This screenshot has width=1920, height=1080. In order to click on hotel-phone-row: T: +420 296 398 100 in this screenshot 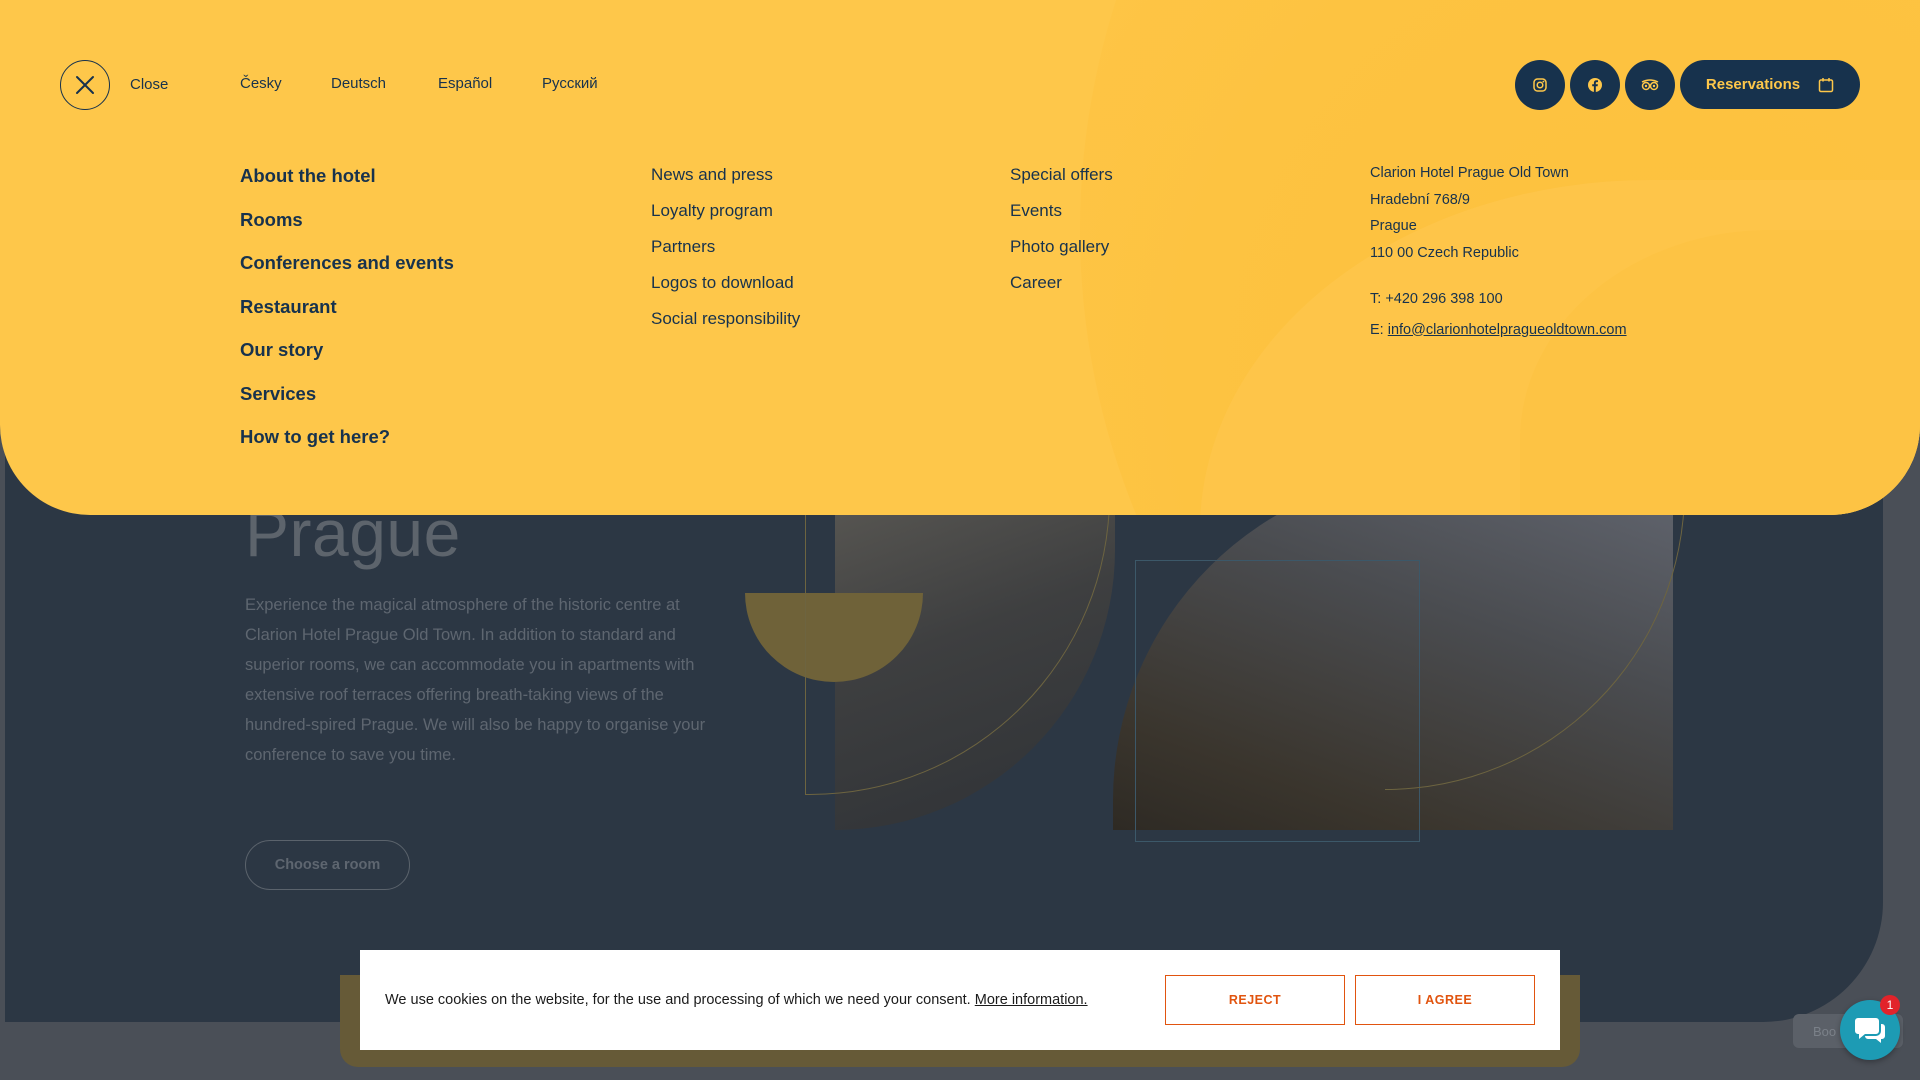, I will do `click(1498, 299)`.